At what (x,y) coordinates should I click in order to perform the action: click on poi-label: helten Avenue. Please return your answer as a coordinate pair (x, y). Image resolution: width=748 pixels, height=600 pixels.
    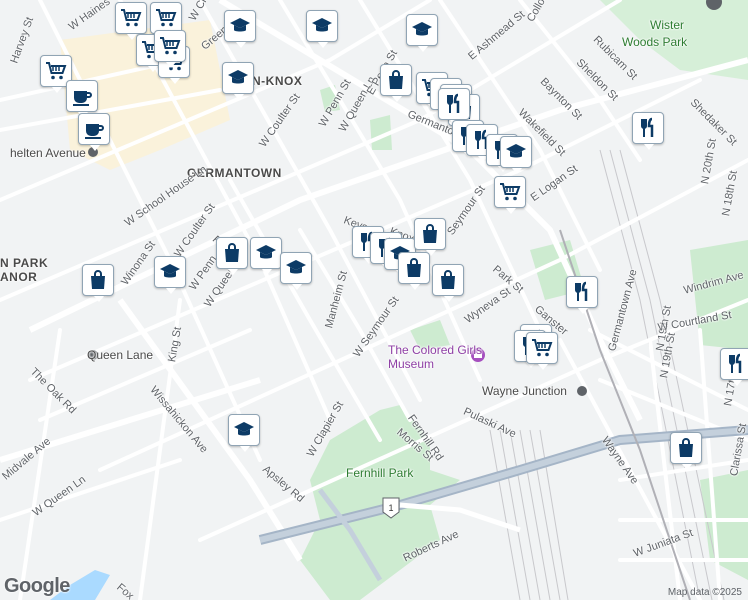
    Looking at the image, I should click on (48, 153).